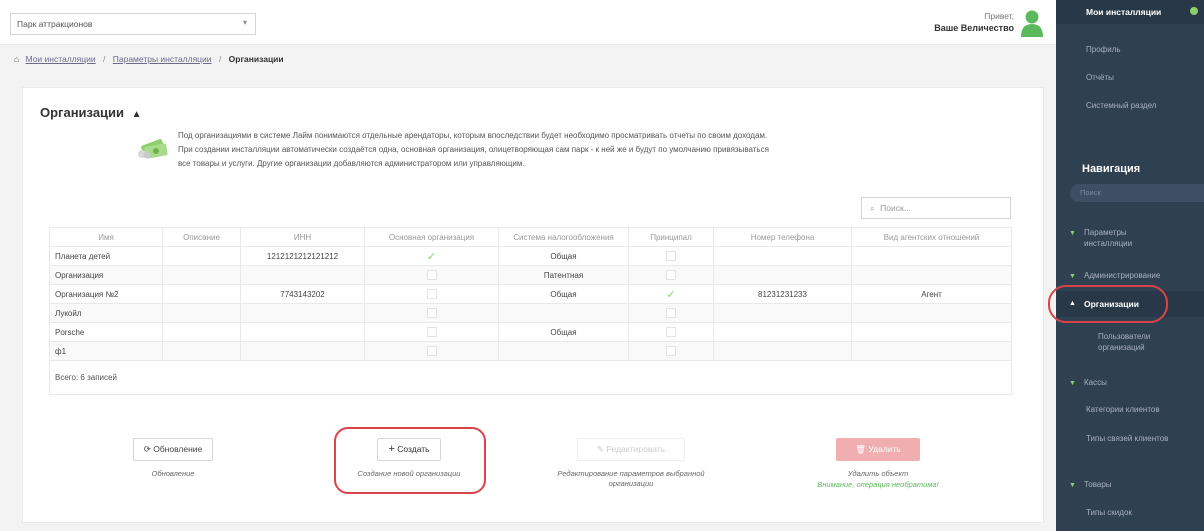  What do you see at coordinates (878, 473) in the screenshot?
I see `delete-caption: Удалить объект` at bounding box center [878, 473].